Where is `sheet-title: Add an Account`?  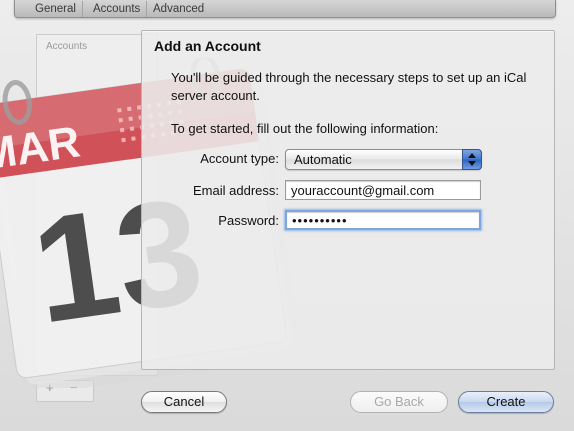 sheet-title: Add an Account is located at coordinates (207, 46).